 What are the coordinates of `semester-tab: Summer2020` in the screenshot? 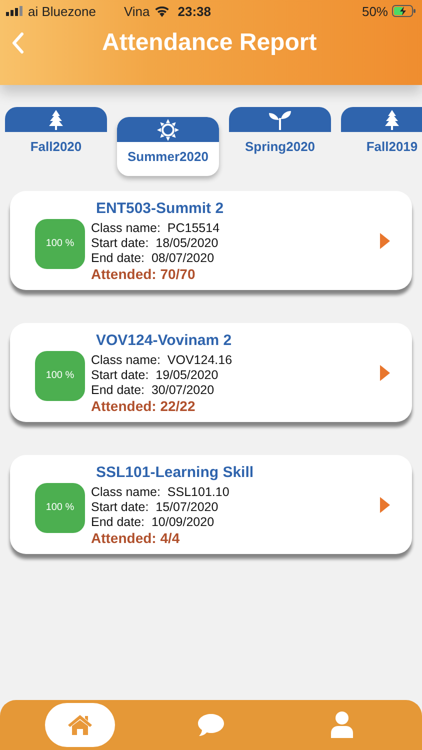 It's located at (168, 146).